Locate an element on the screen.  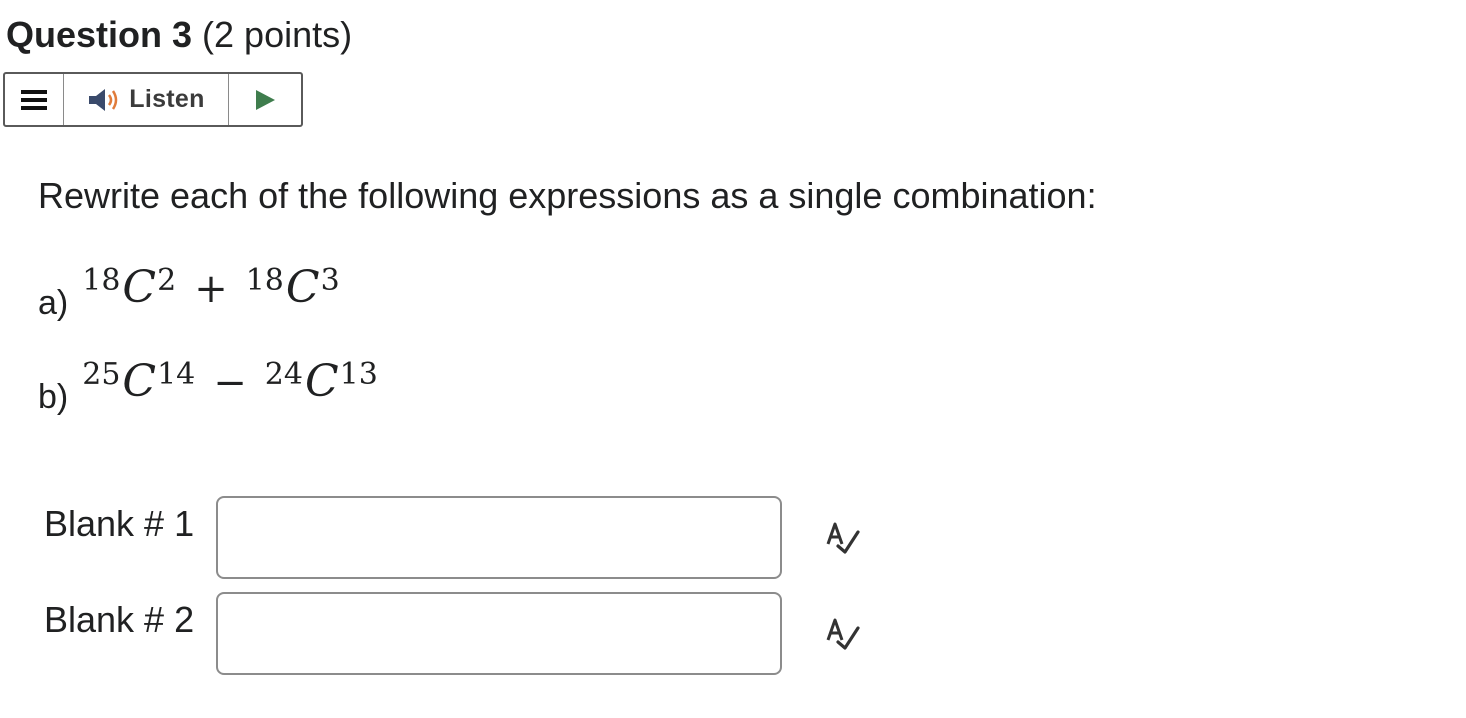
question-points: (2 points) is located at coordinates (277, 34).